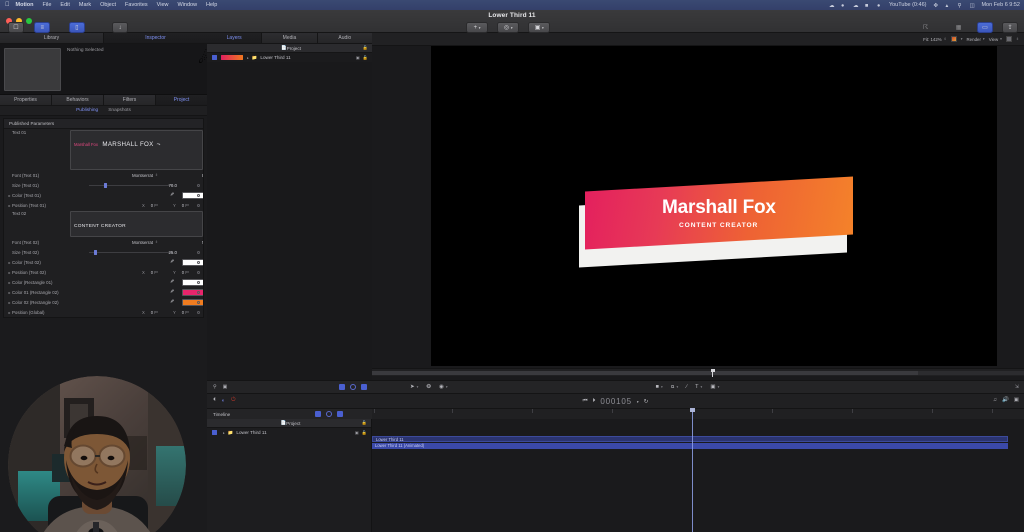 Image resolution: width=1024 pixels, height=532 pixels. I want to click on layers-row-project: 📄 Project 🔓, so click(289, 48).